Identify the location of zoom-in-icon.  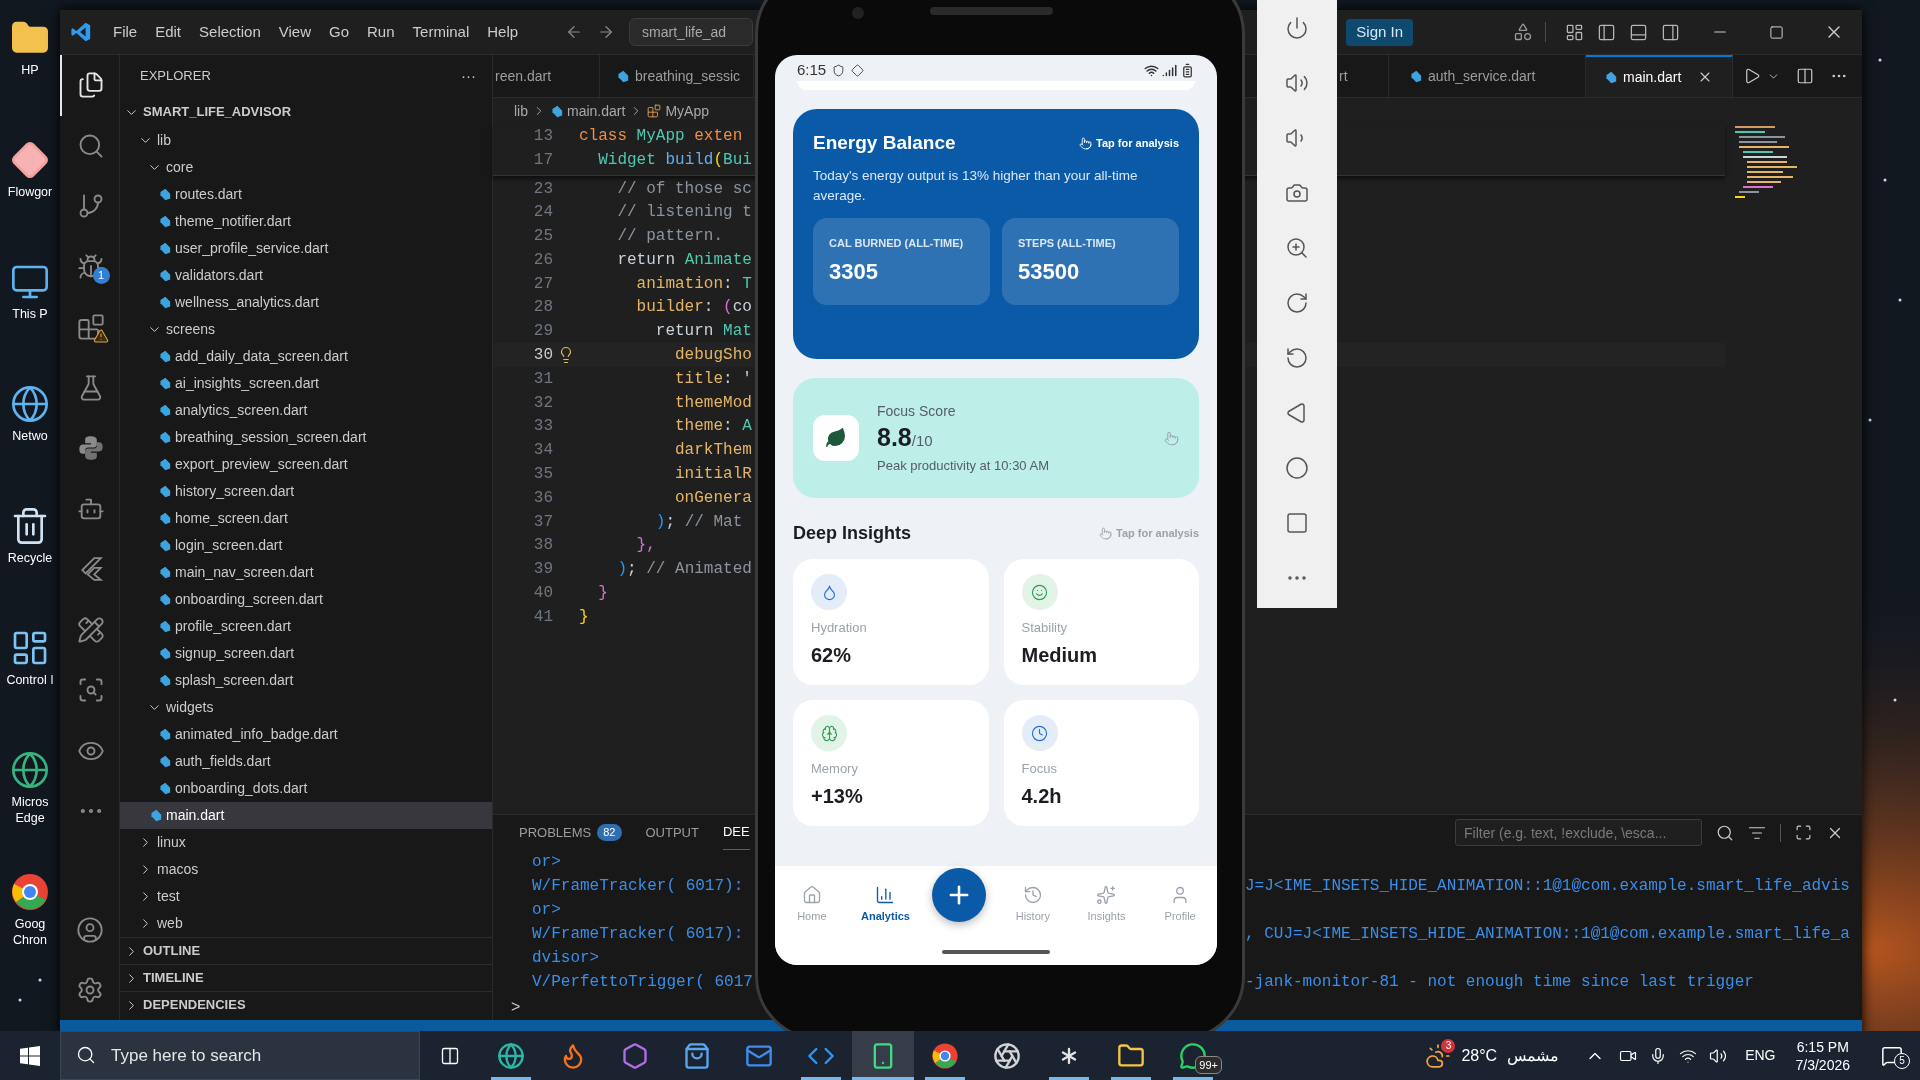
(1297, 247).